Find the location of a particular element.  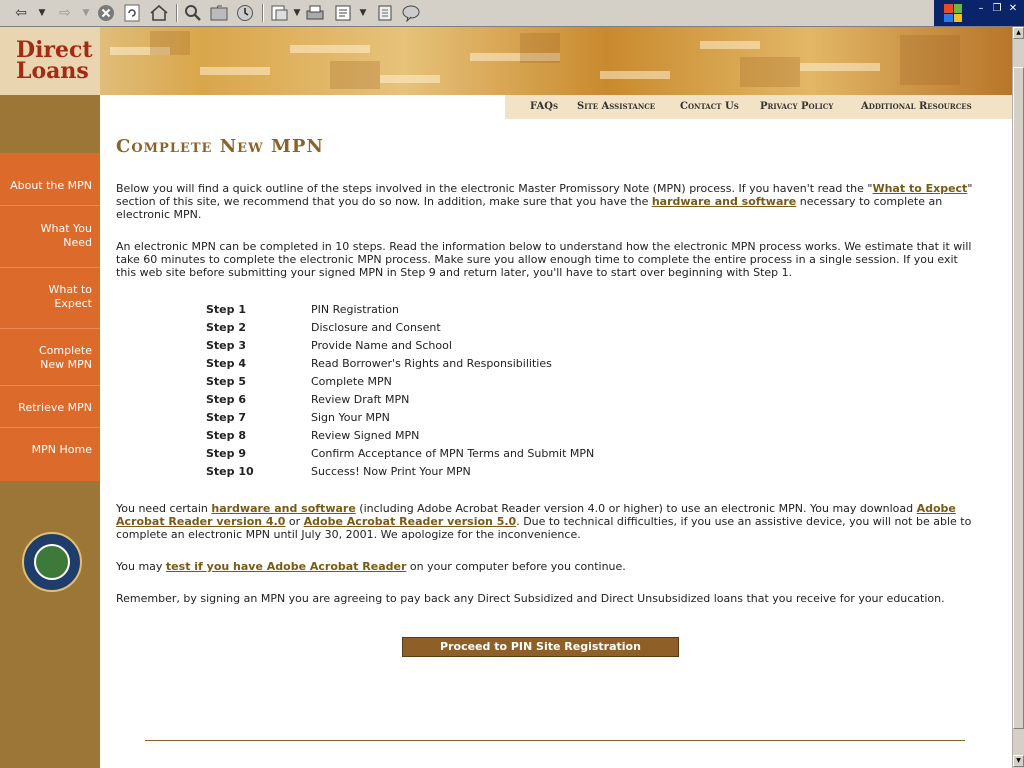

additional-resources-link: Additional Resources is located at coordinates (916, 106).